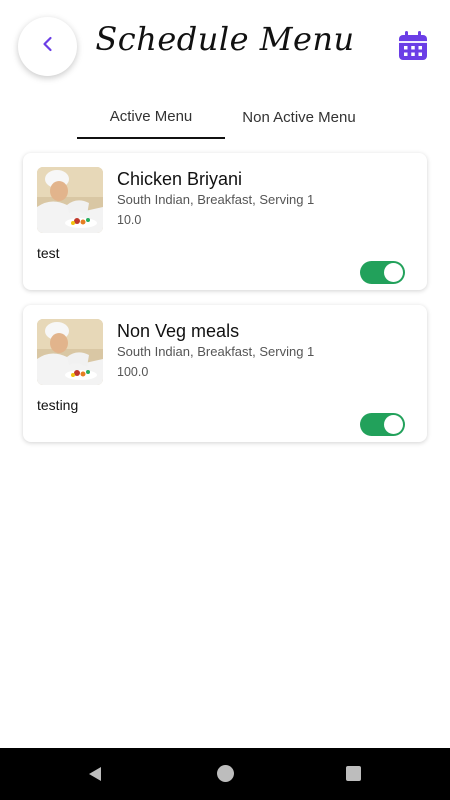 The image size is (450, 800). I want to click on circle-home-icon, so click(225, 773).